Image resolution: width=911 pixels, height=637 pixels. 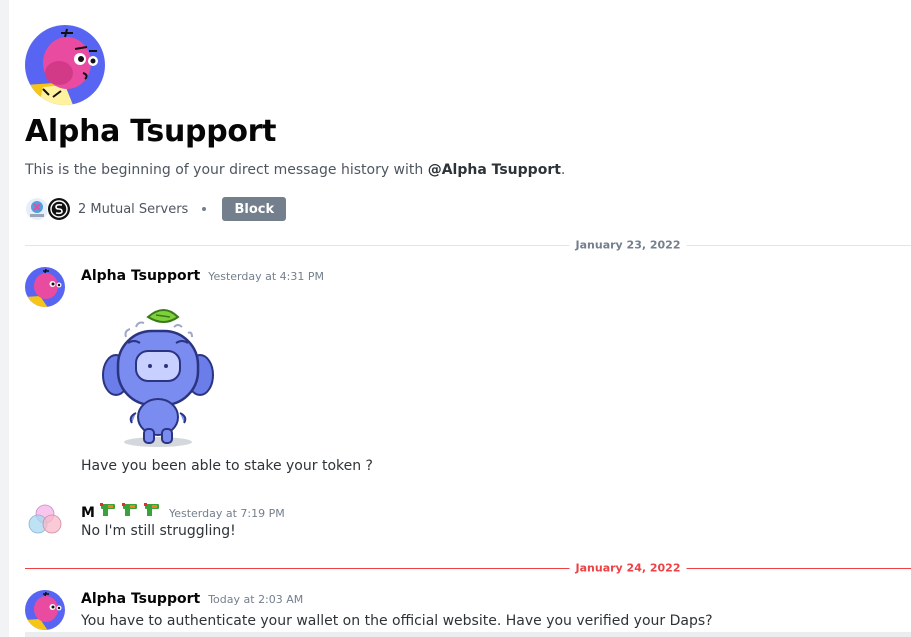 I want to click on date-divider-label: January 24, 2022, so click(x=628, y=568).